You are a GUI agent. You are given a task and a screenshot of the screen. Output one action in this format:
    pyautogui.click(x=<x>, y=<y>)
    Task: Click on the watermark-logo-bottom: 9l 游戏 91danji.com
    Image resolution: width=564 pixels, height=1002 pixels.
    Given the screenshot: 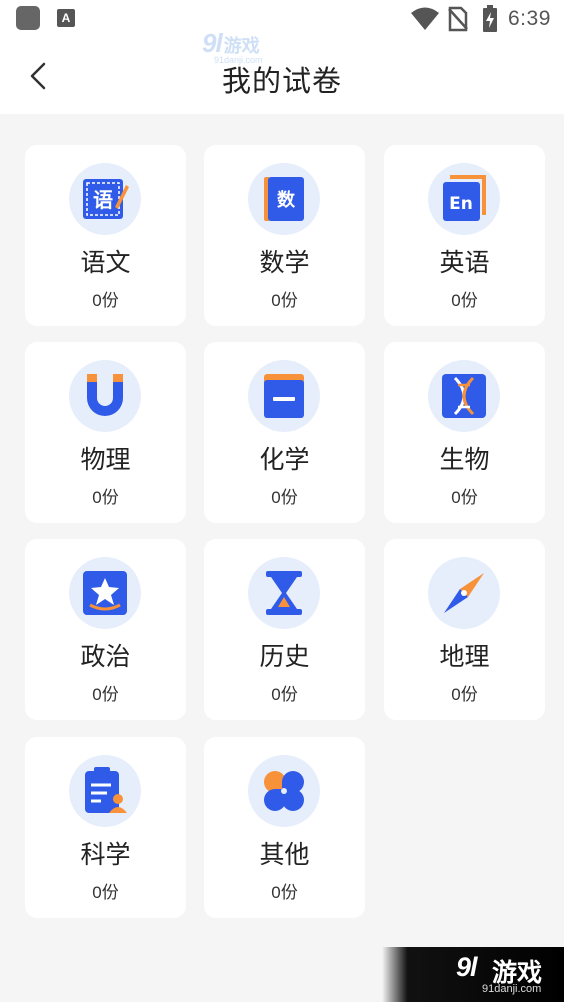 What is the action you would take?
    pyautogui.click(x=473, y=974)
    